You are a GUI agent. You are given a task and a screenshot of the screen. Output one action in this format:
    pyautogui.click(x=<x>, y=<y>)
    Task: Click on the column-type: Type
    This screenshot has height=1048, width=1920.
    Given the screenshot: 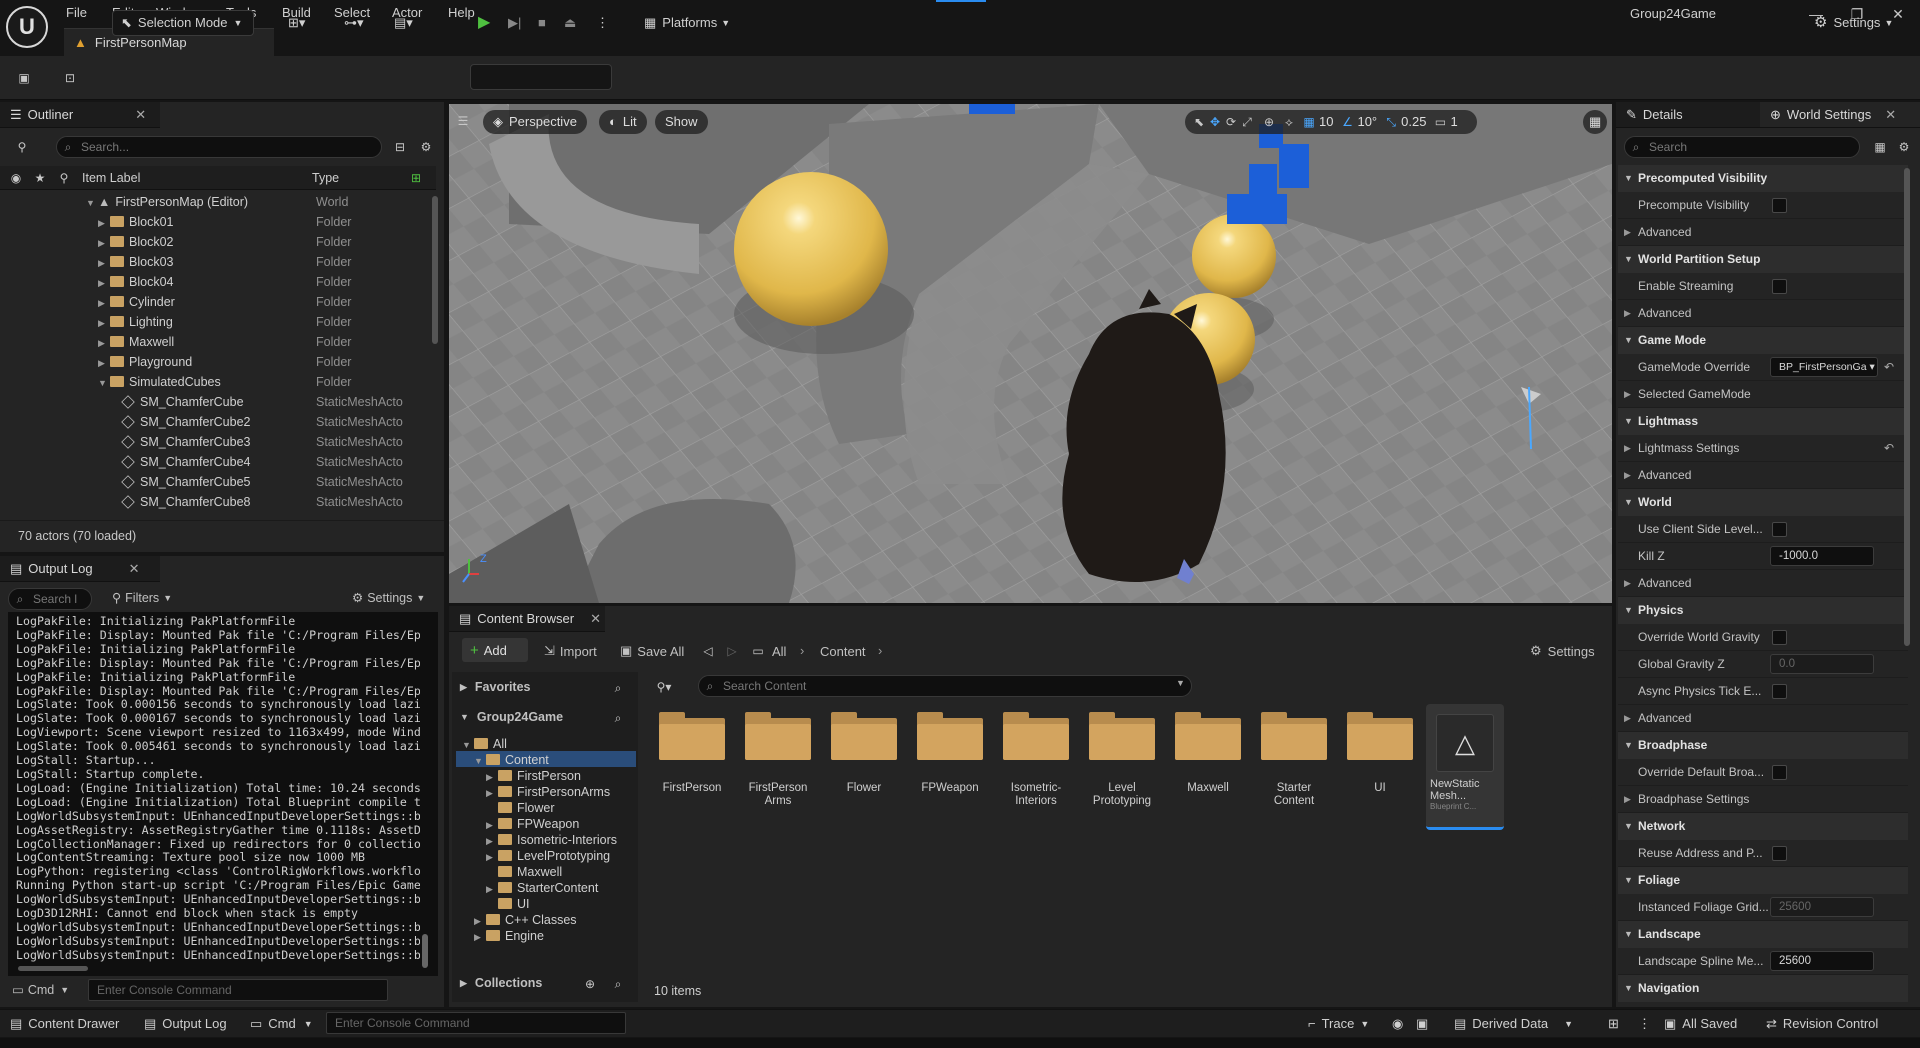 What is the action you would take?
    pyautogui.click(x=325, y=178)
    